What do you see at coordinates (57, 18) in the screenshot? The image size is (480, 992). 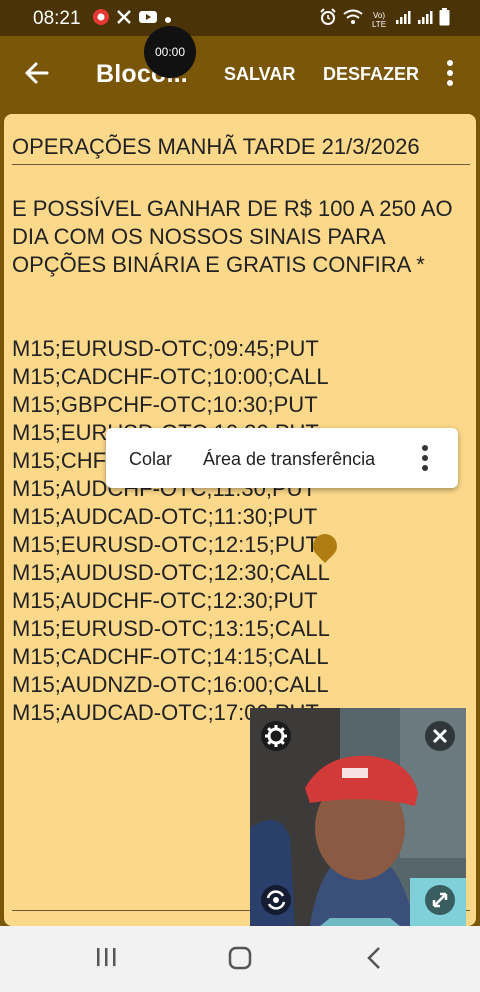 I see `status-time: 08:21` at bounding box center [57, 18].